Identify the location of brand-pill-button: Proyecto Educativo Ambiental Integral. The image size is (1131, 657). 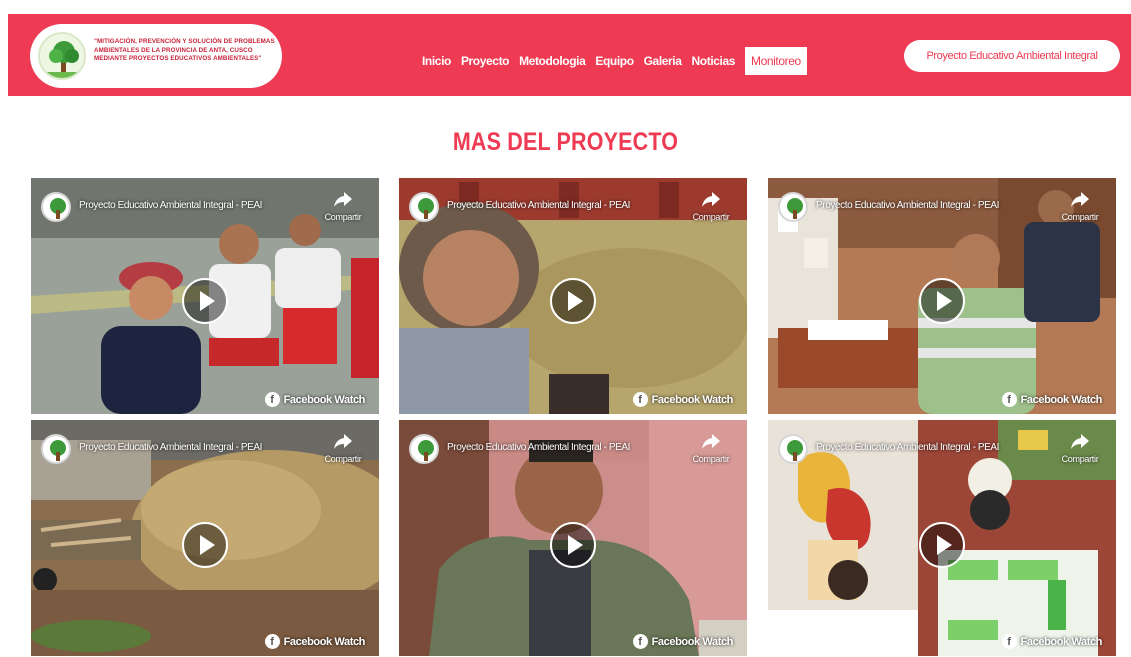
(1012, 56).